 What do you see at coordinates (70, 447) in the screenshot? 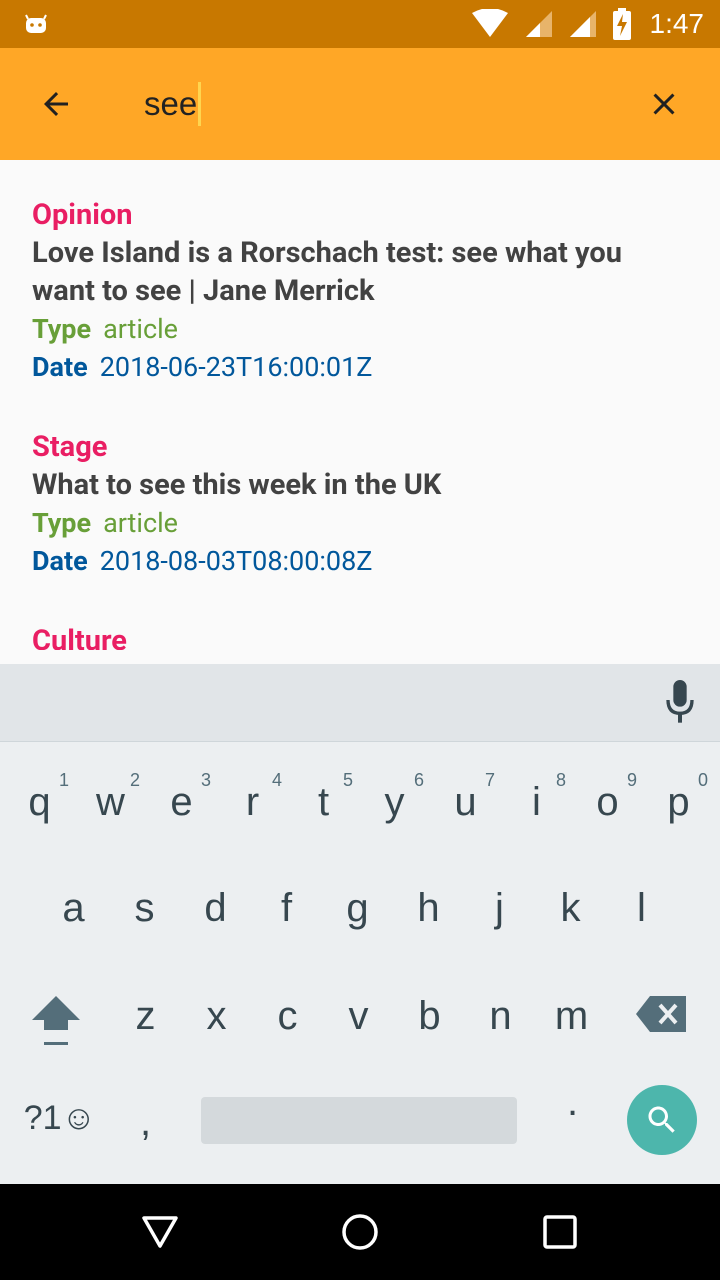
I see `result-section: Stage` at bounding box center [70, 447].